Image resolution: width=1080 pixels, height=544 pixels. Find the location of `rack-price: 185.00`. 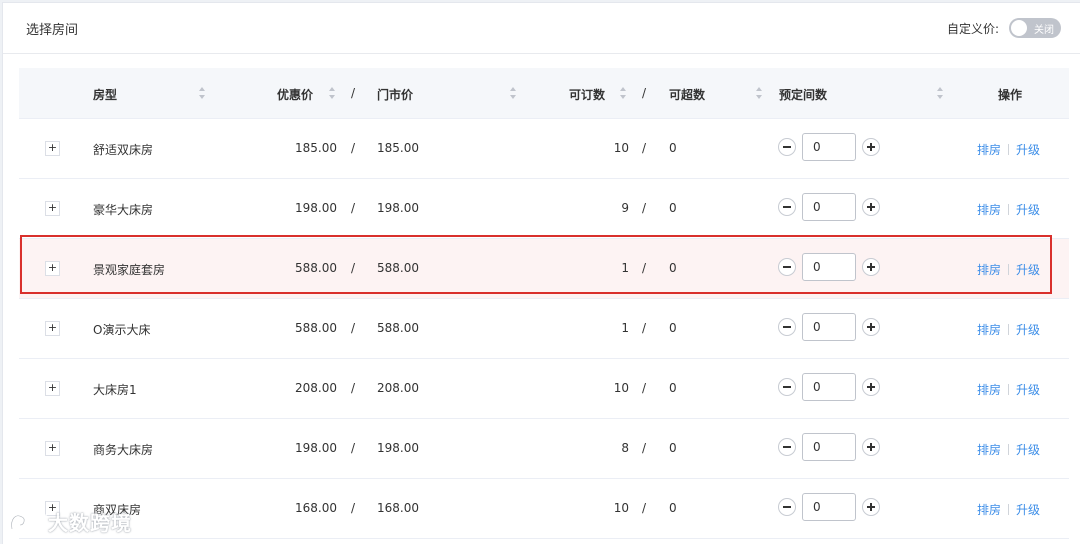

rack-price: 185.00 is located at coordinates (398, 148).